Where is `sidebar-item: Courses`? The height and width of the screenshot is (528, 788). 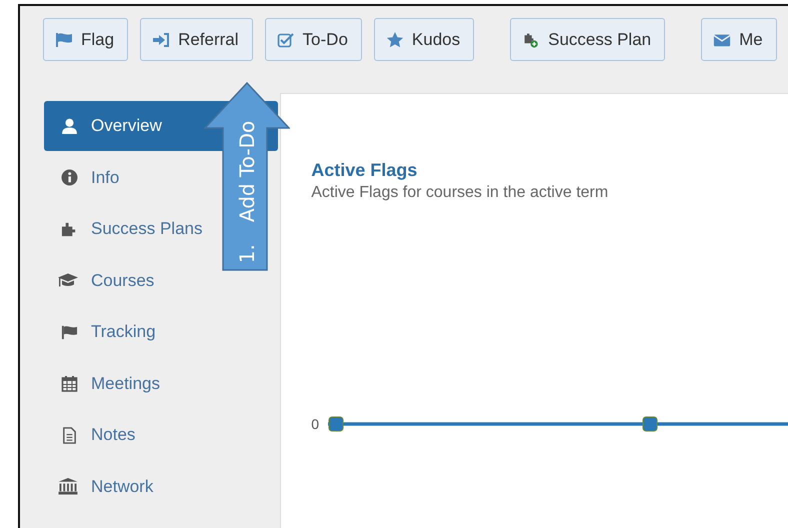 sidebar-item: Courses is located at coordinates (101, 281).